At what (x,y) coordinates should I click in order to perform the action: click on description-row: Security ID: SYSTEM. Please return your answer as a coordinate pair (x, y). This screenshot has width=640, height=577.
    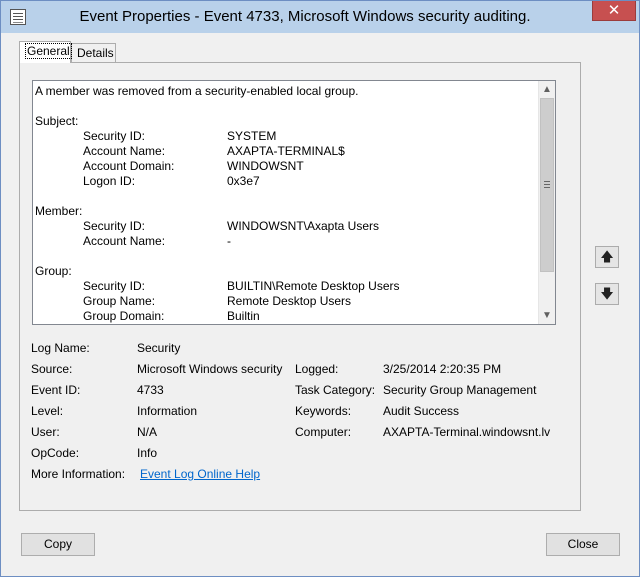
    Looking at the image, I should click on (286, 136).